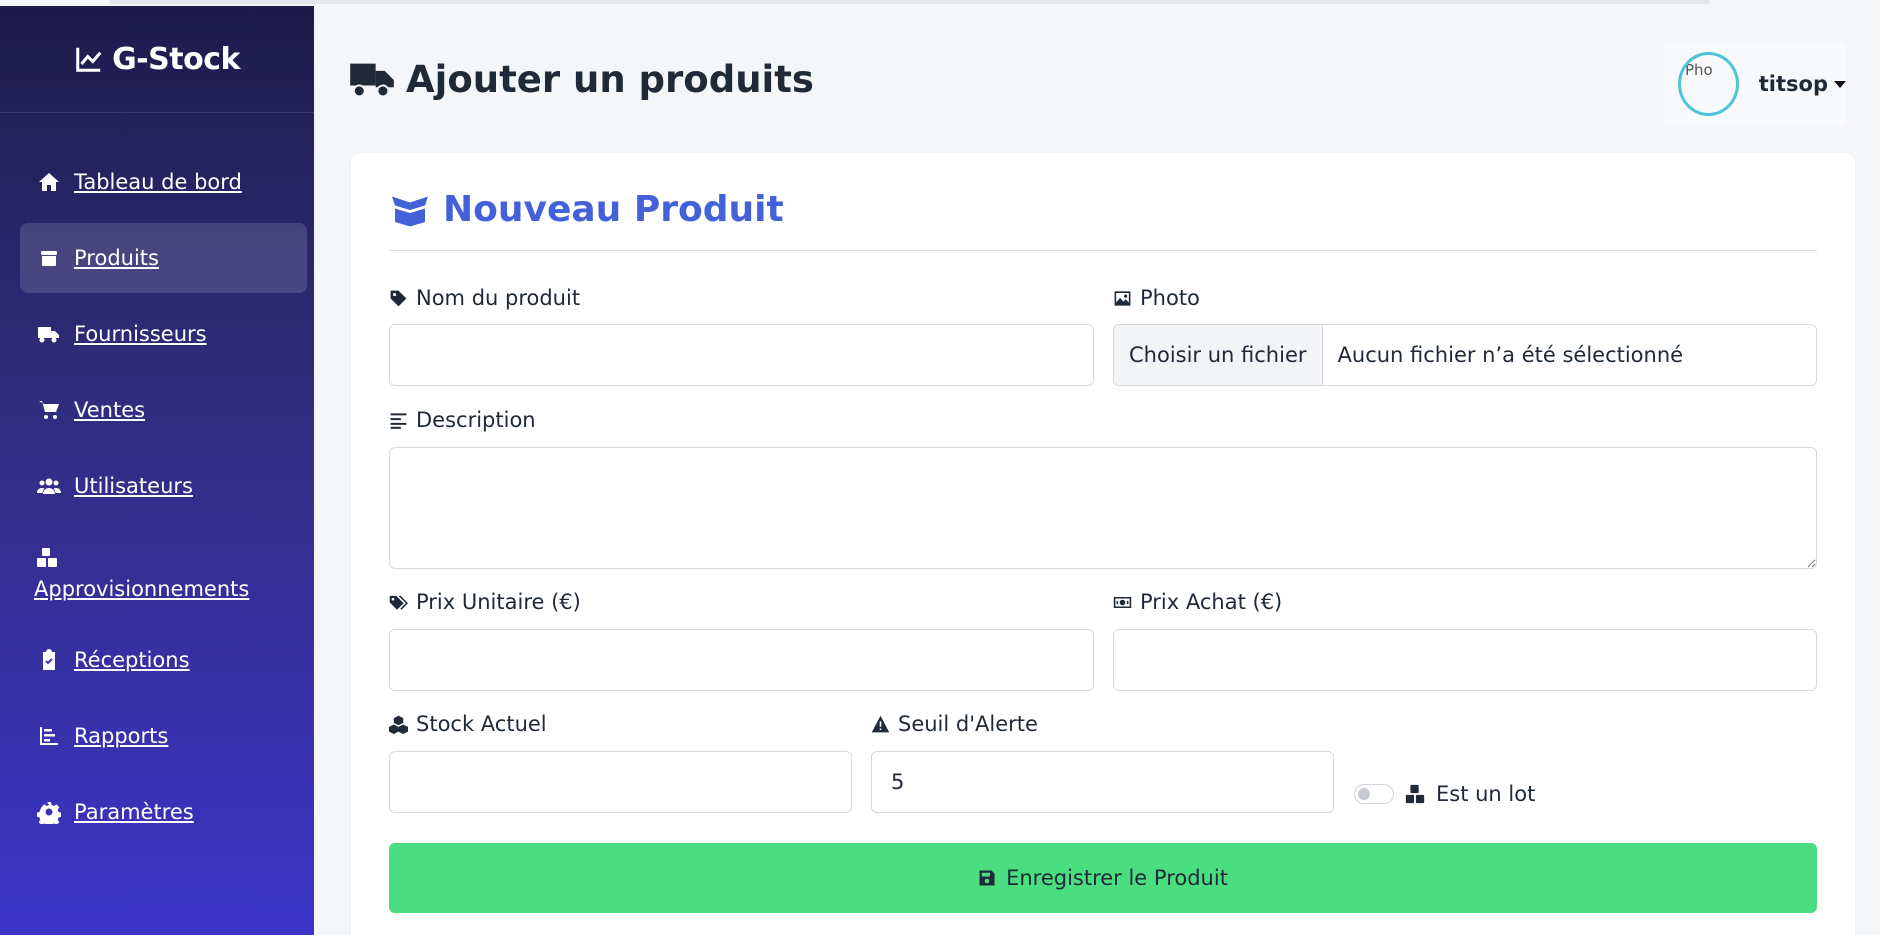 Image resolution: width=1880 pixels, height=935 pixels. What do you see at coordinates (880, 723) in the screenshot?
I see `warning-icon` at bounding box center [880, 723].